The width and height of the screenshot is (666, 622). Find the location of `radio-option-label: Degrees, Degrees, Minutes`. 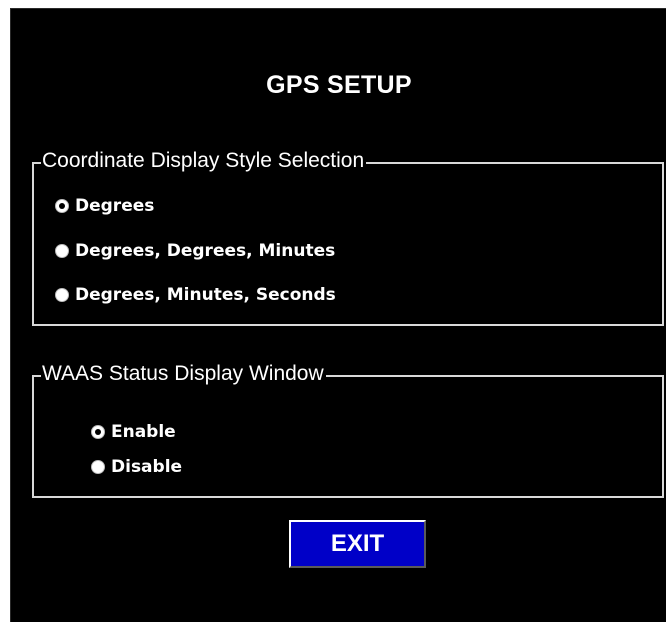

radio-option-label: Degrees, Degrees, Minutes is located at coordinates (205, 251).